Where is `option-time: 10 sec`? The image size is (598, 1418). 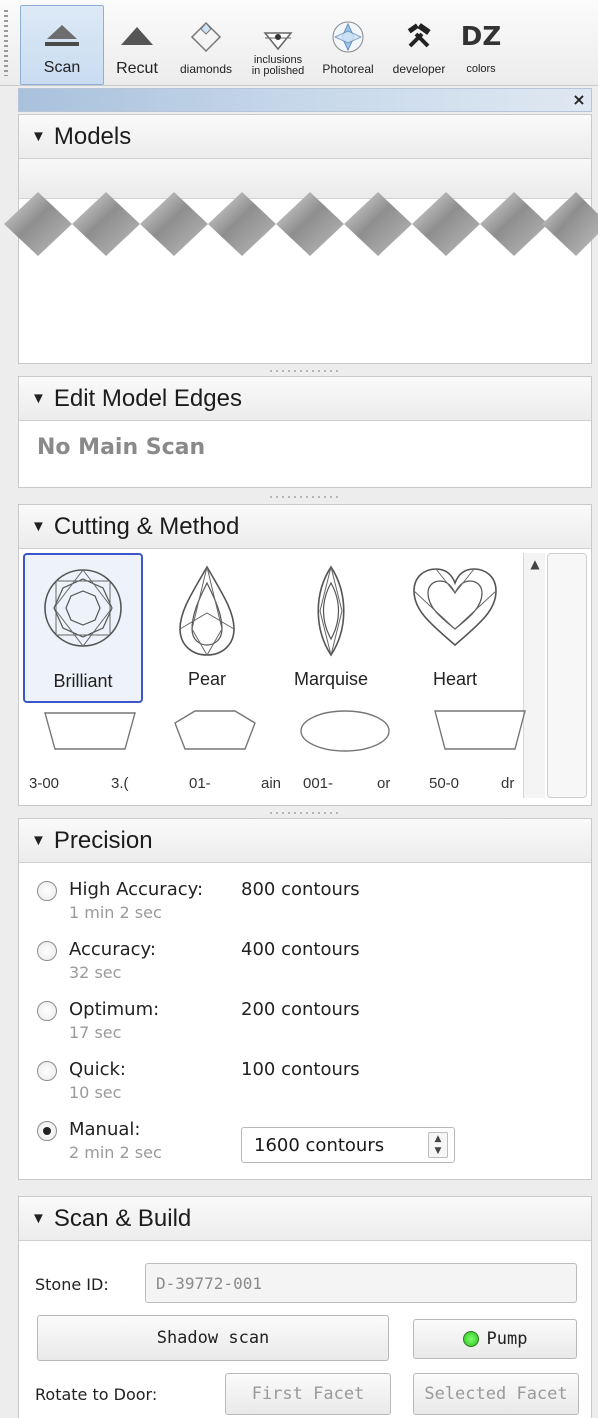 option-time: 10 sec is located at coordinates (95, 1092).